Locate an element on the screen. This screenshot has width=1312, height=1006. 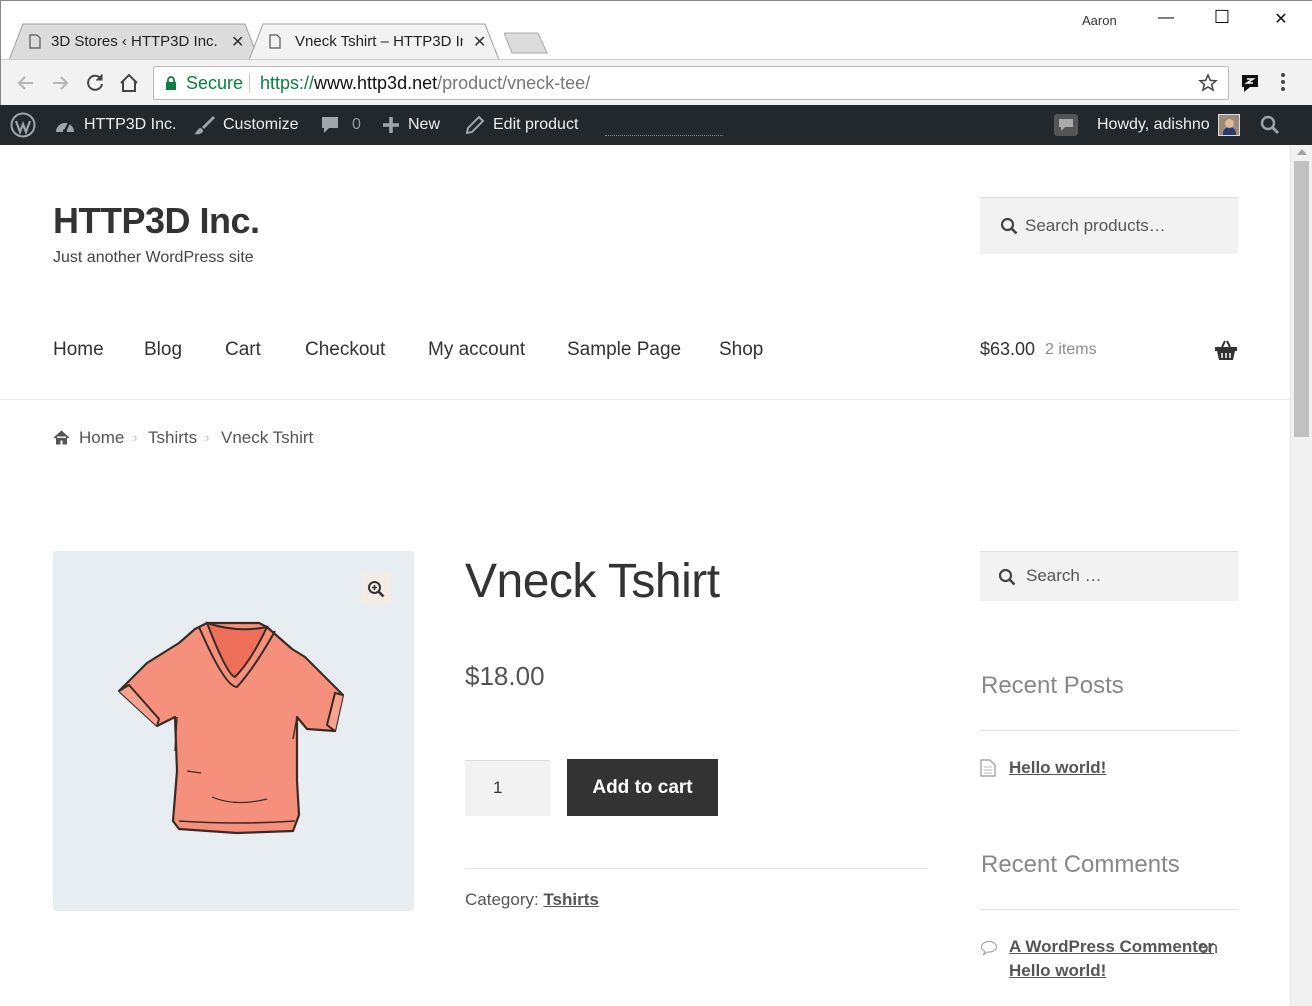
wordpress-icon is located at coordinates (23, 125).